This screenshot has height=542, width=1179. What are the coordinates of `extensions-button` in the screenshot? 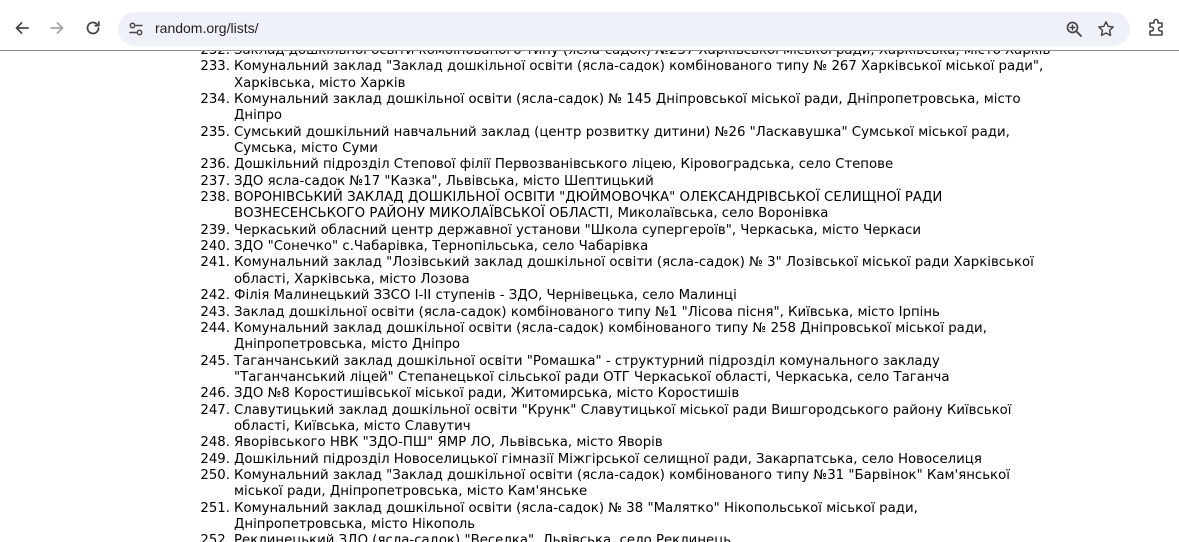 It's located at (1157, 27).